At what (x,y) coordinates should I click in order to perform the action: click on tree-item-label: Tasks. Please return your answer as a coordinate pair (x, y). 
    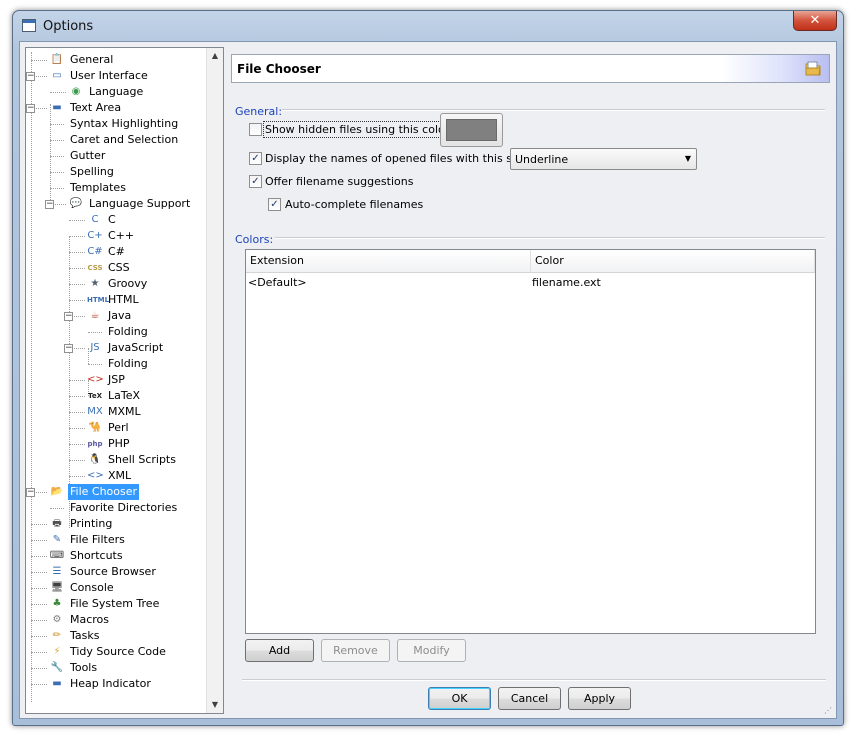
    Looking at the image, I should click on (85, 635).